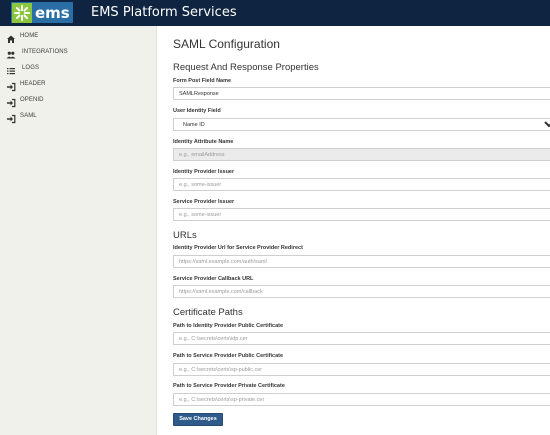 The height and width of the screenshot is (435, 550). I want to click on sp-private-cert-path-input, so click(361, 399).